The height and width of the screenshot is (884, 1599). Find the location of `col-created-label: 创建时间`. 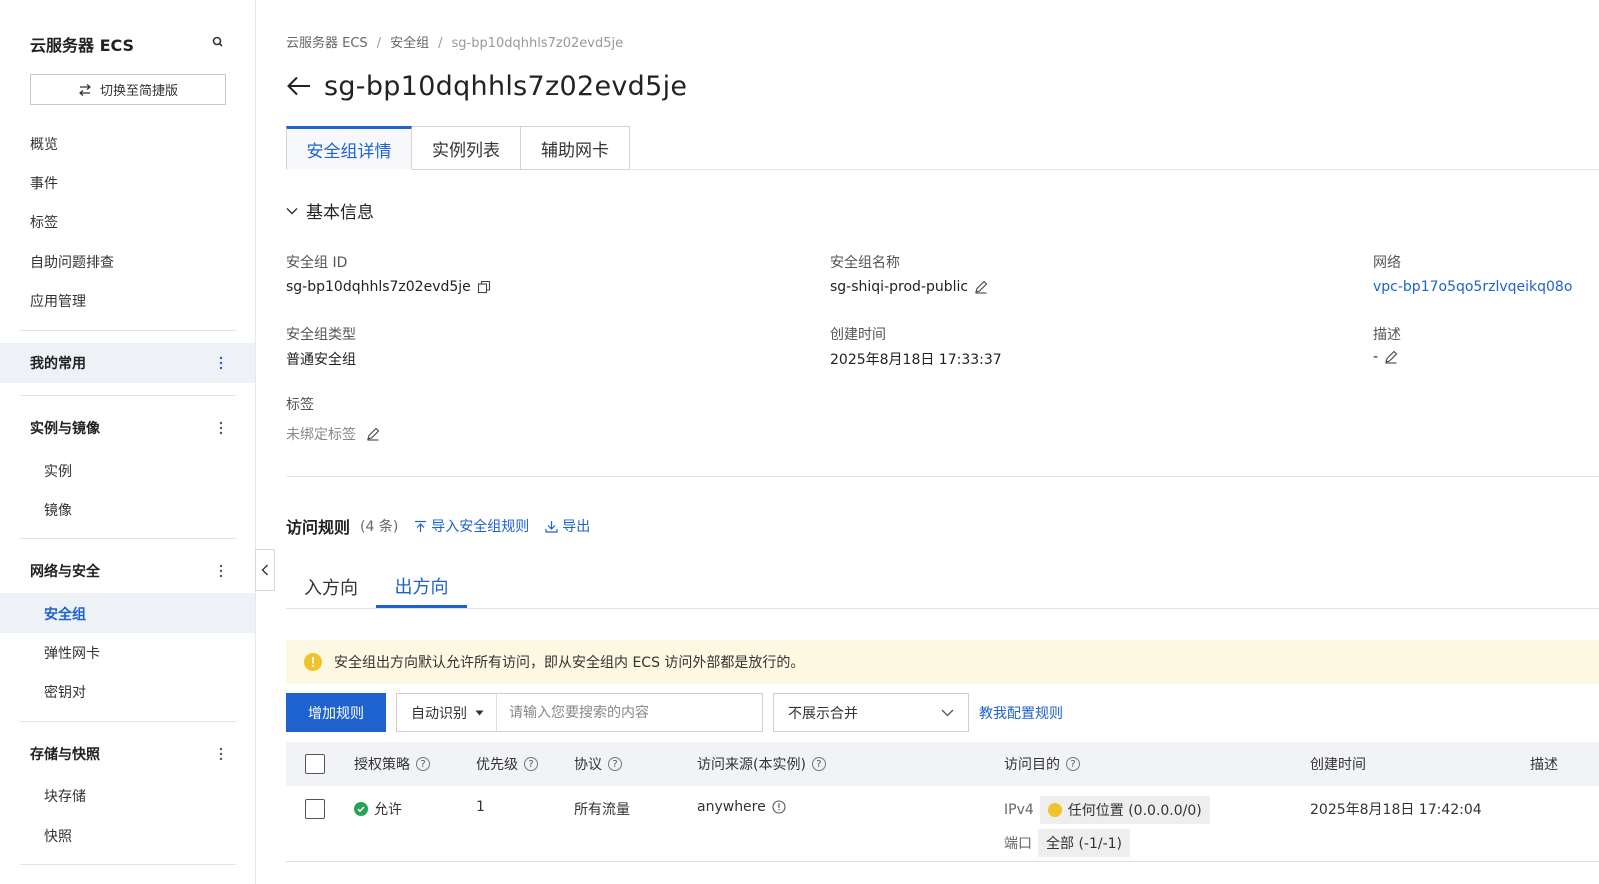

col-created-label: 创建时间 is located at coordinates (1338, 765).